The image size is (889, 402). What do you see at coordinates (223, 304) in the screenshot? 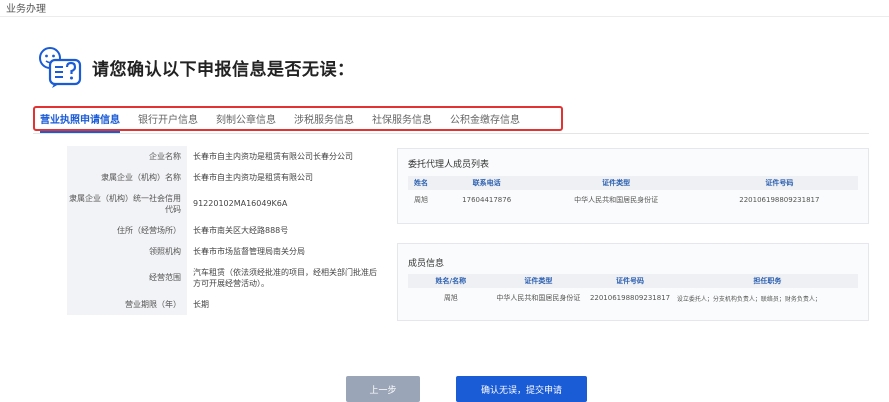
I see `info-row-business-term: 营业期限（年） 长期` at bounding box center [223, 304].